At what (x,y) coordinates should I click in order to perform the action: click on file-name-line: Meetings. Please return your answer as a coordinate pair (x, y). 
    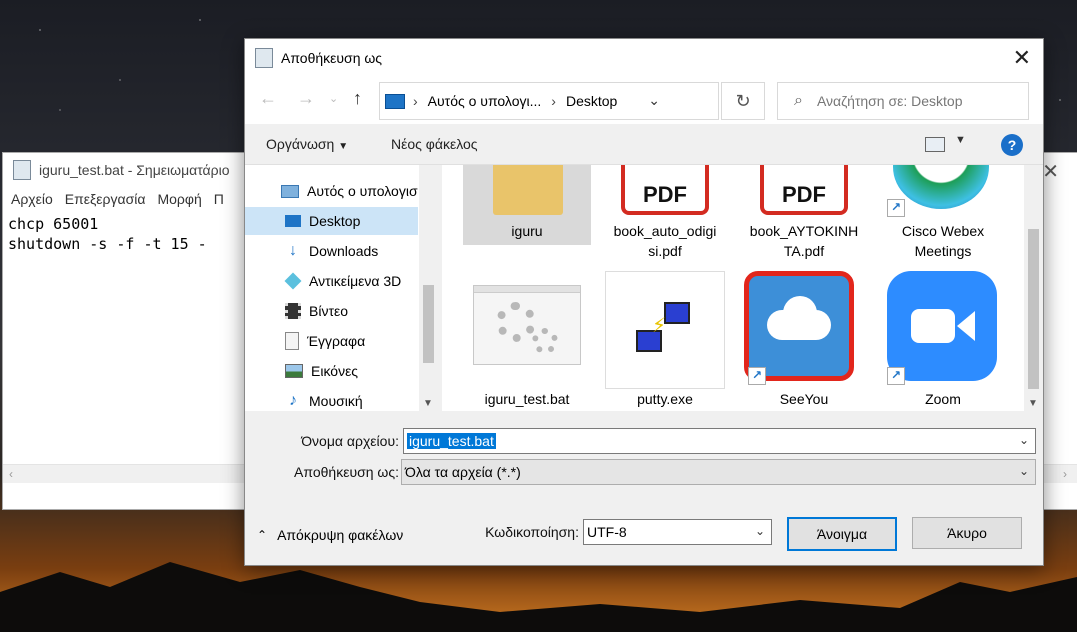
    Looking at the image, I should click on (943, 251).